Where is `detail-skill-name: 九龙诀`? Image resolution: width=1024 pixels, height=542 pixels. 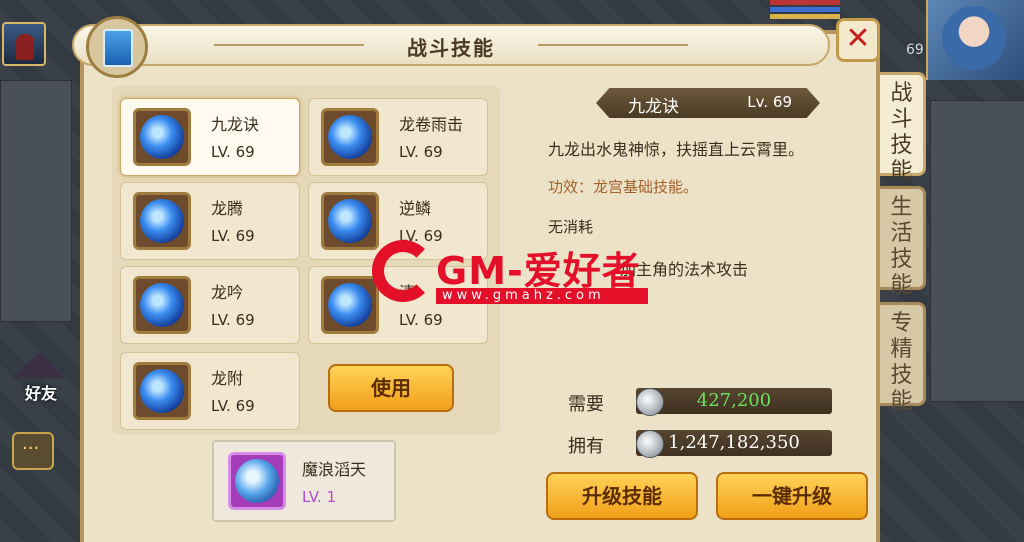 detail-skill-name: 九龙诀 is located at coordinates (653, 107).